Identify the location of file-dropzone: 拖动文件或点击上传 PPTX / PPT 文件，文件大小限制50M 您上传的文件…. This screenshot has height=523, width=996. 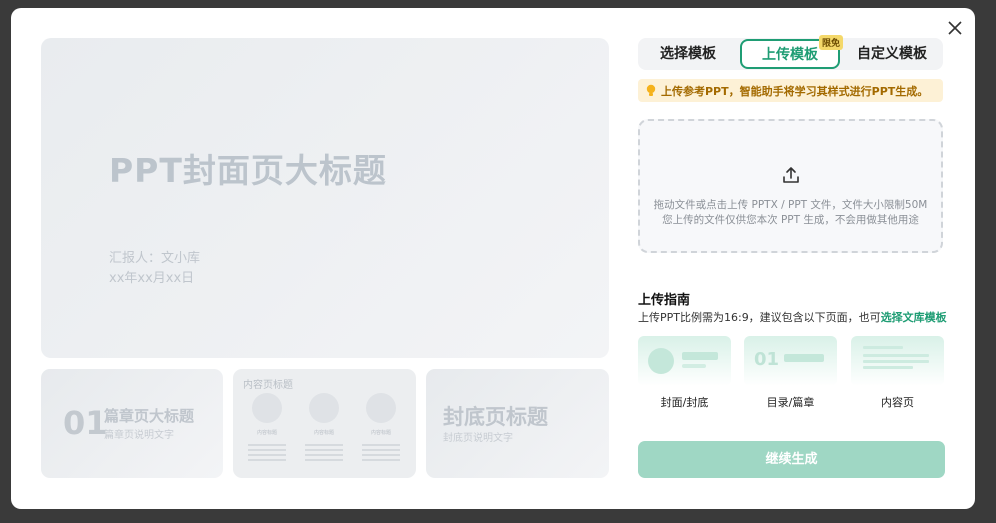
(790, 186).